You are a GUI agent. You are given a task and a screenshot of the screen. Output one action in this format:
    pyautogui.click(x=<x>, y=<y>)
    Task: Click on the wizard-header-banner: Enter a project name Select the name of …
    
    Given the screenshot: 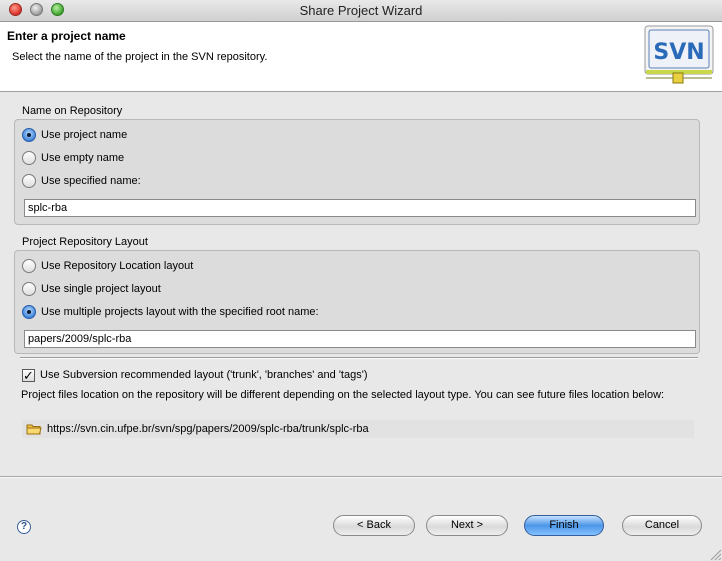 What is the action you would take?
    pyautogui.click(x=361, y=57)
    